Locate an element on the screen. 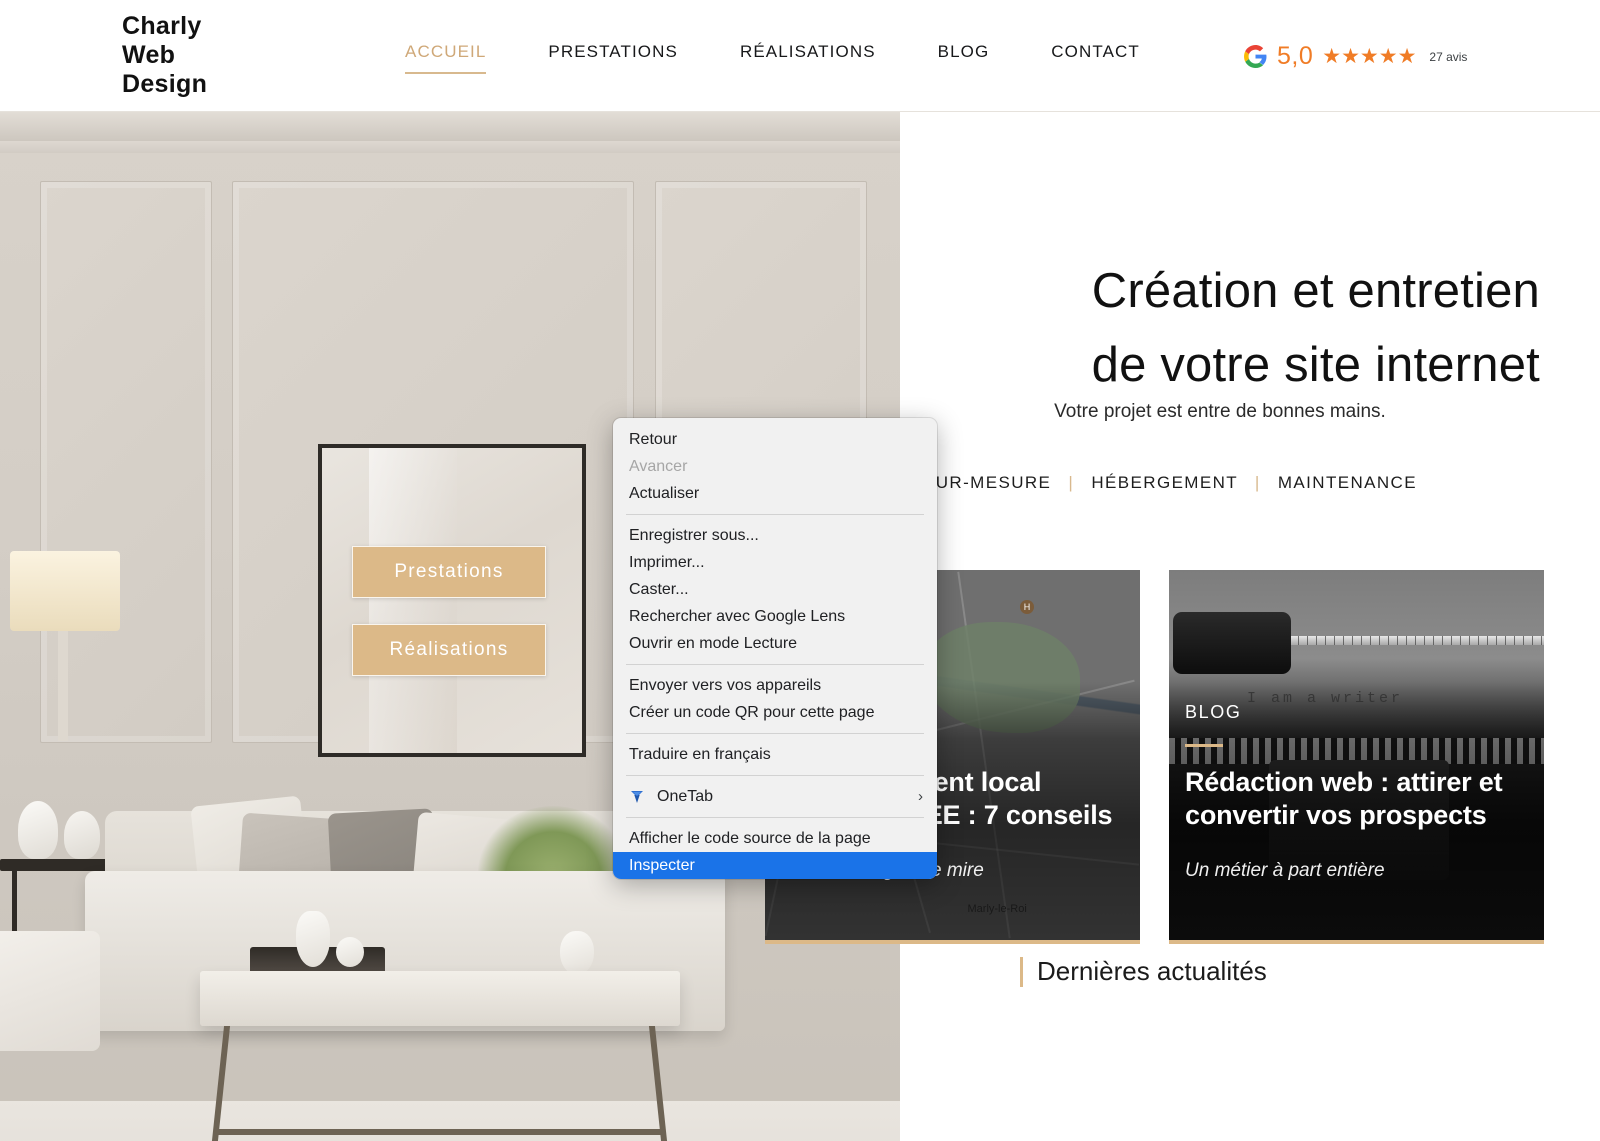 The height and width of the screenshot is (1141, 1600). hero-button-prestations: Prestations is located at coordinates (449, 572).